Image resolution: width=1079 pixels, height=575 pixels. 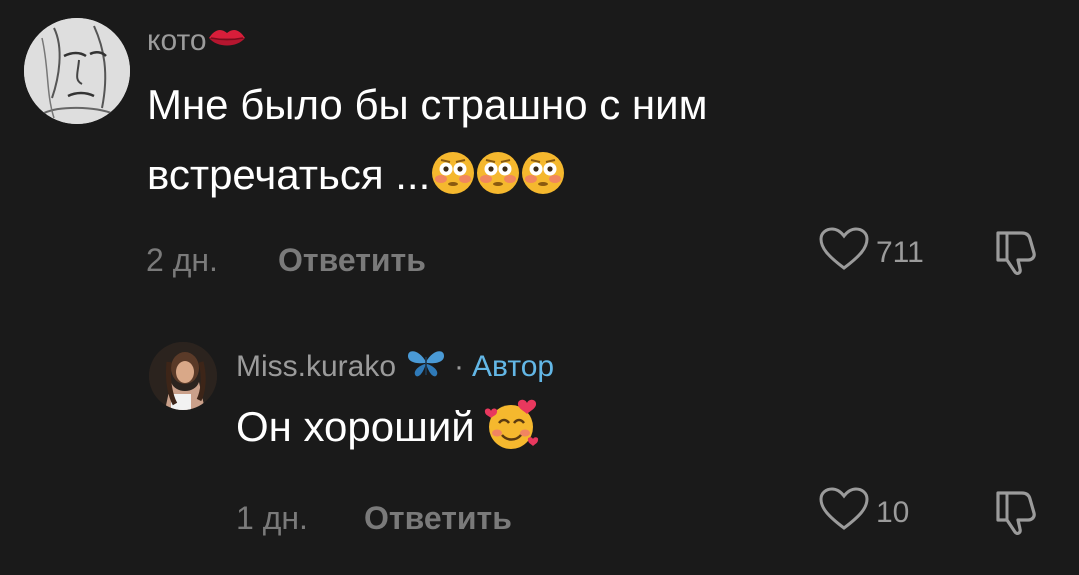 What do you see at coordinates (893, 512) in the screenshot?
I see `like-count: 10` at bounding box center [893, 512].